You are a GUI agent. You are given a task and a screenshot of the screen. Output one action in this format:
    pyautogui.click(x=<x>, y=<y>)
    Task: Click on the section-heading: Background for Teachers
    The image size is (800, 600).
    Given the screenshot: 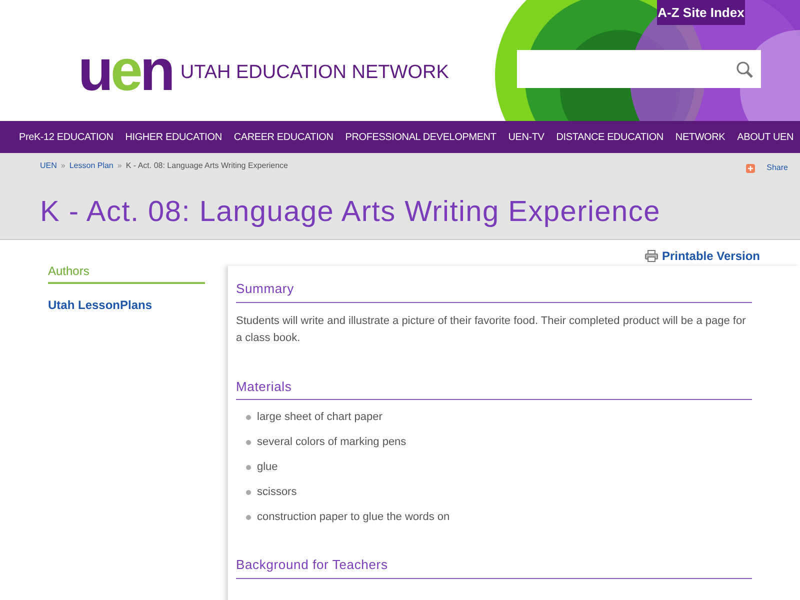 What is the action you would take?
    pyautogui.click(x=494, y=566)
    